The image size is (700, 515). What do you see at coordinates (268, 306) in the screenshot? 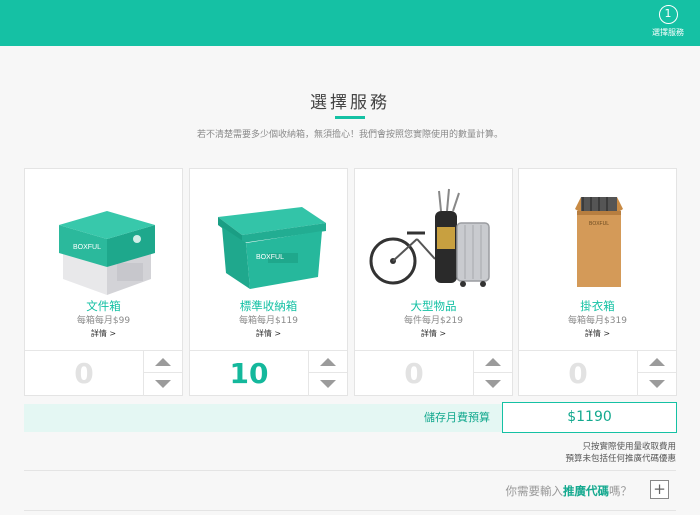
I see `card-name: 標準收納箱` at bounding box center [268, 306].